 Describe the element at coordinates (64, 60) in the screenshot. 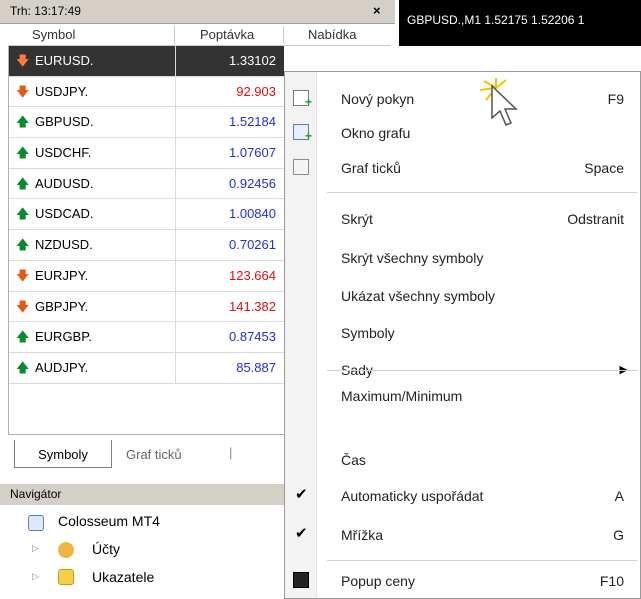

I see `symbol-name: EURUSD.` at that location.